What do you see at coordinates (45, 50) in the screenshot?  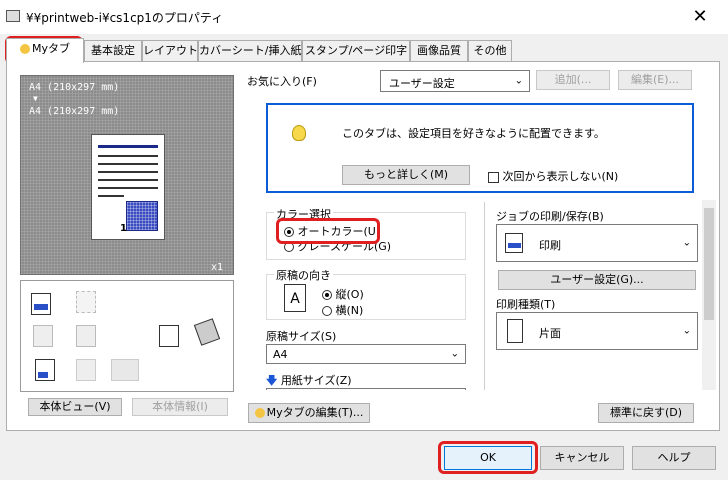 I see `tab-mytab: Myタブ` at bounding box center [45, 50].